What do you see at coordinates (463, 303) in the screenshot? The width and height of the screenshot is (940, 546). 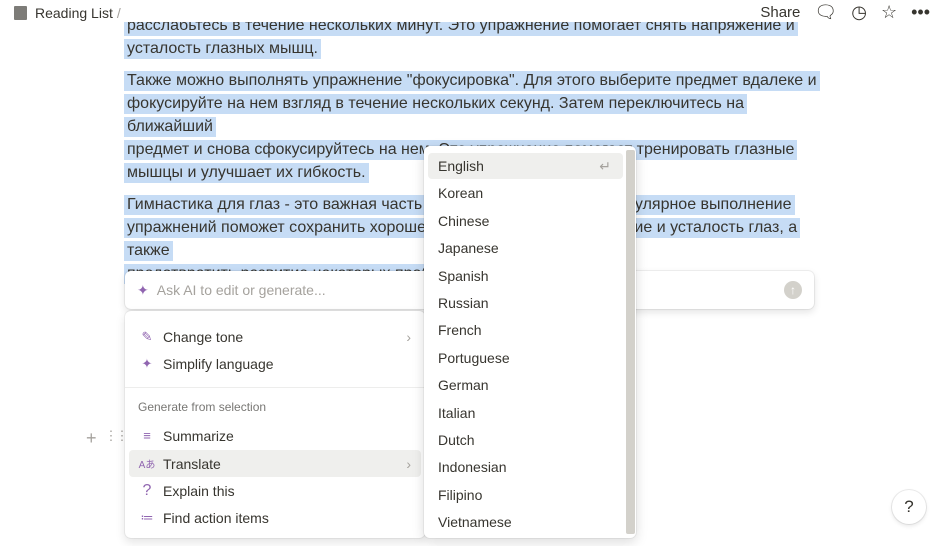 I see `language-label: Russian` at bounding box center [463, 303].